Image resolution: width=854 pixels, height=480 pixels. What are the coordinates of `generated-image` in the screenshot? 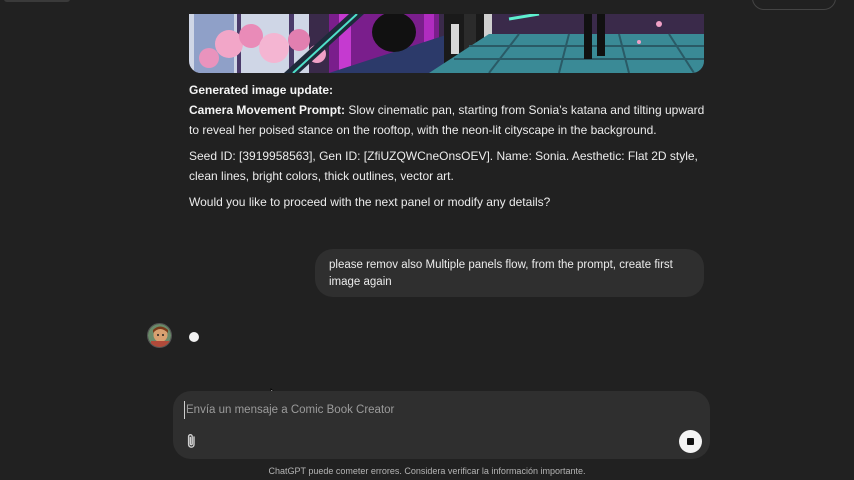 It's located at (446, 43).